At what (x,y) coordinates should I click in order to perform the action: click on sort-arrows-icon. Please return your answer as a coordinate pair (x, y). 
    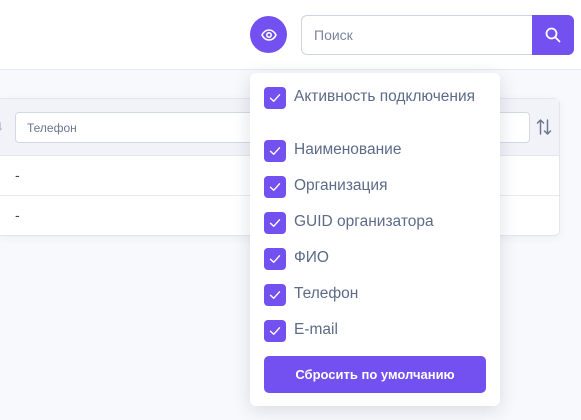
    Looking at the image, I should click on (544, 127).